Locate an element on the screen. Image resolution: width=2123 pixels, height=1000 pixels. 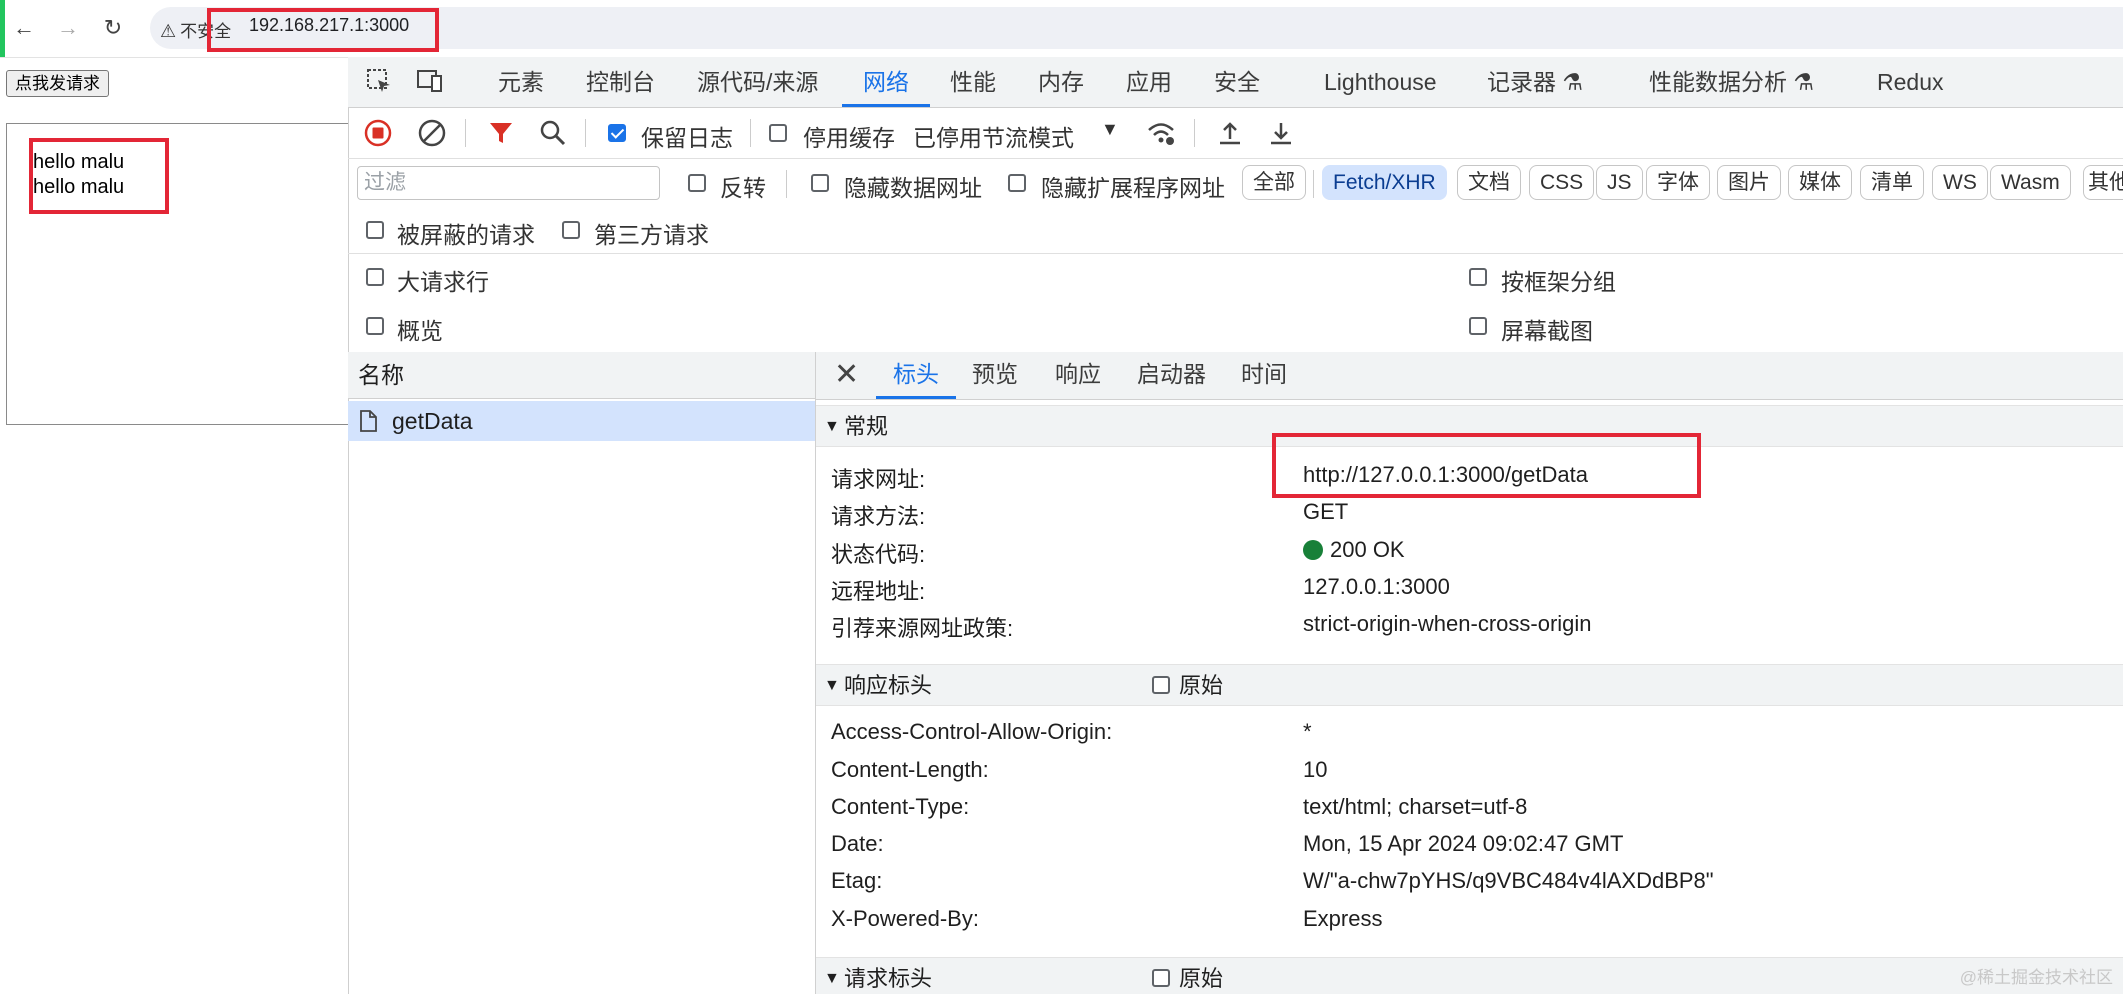
raw-label: 原始 is located at coordinates (1201, 685).